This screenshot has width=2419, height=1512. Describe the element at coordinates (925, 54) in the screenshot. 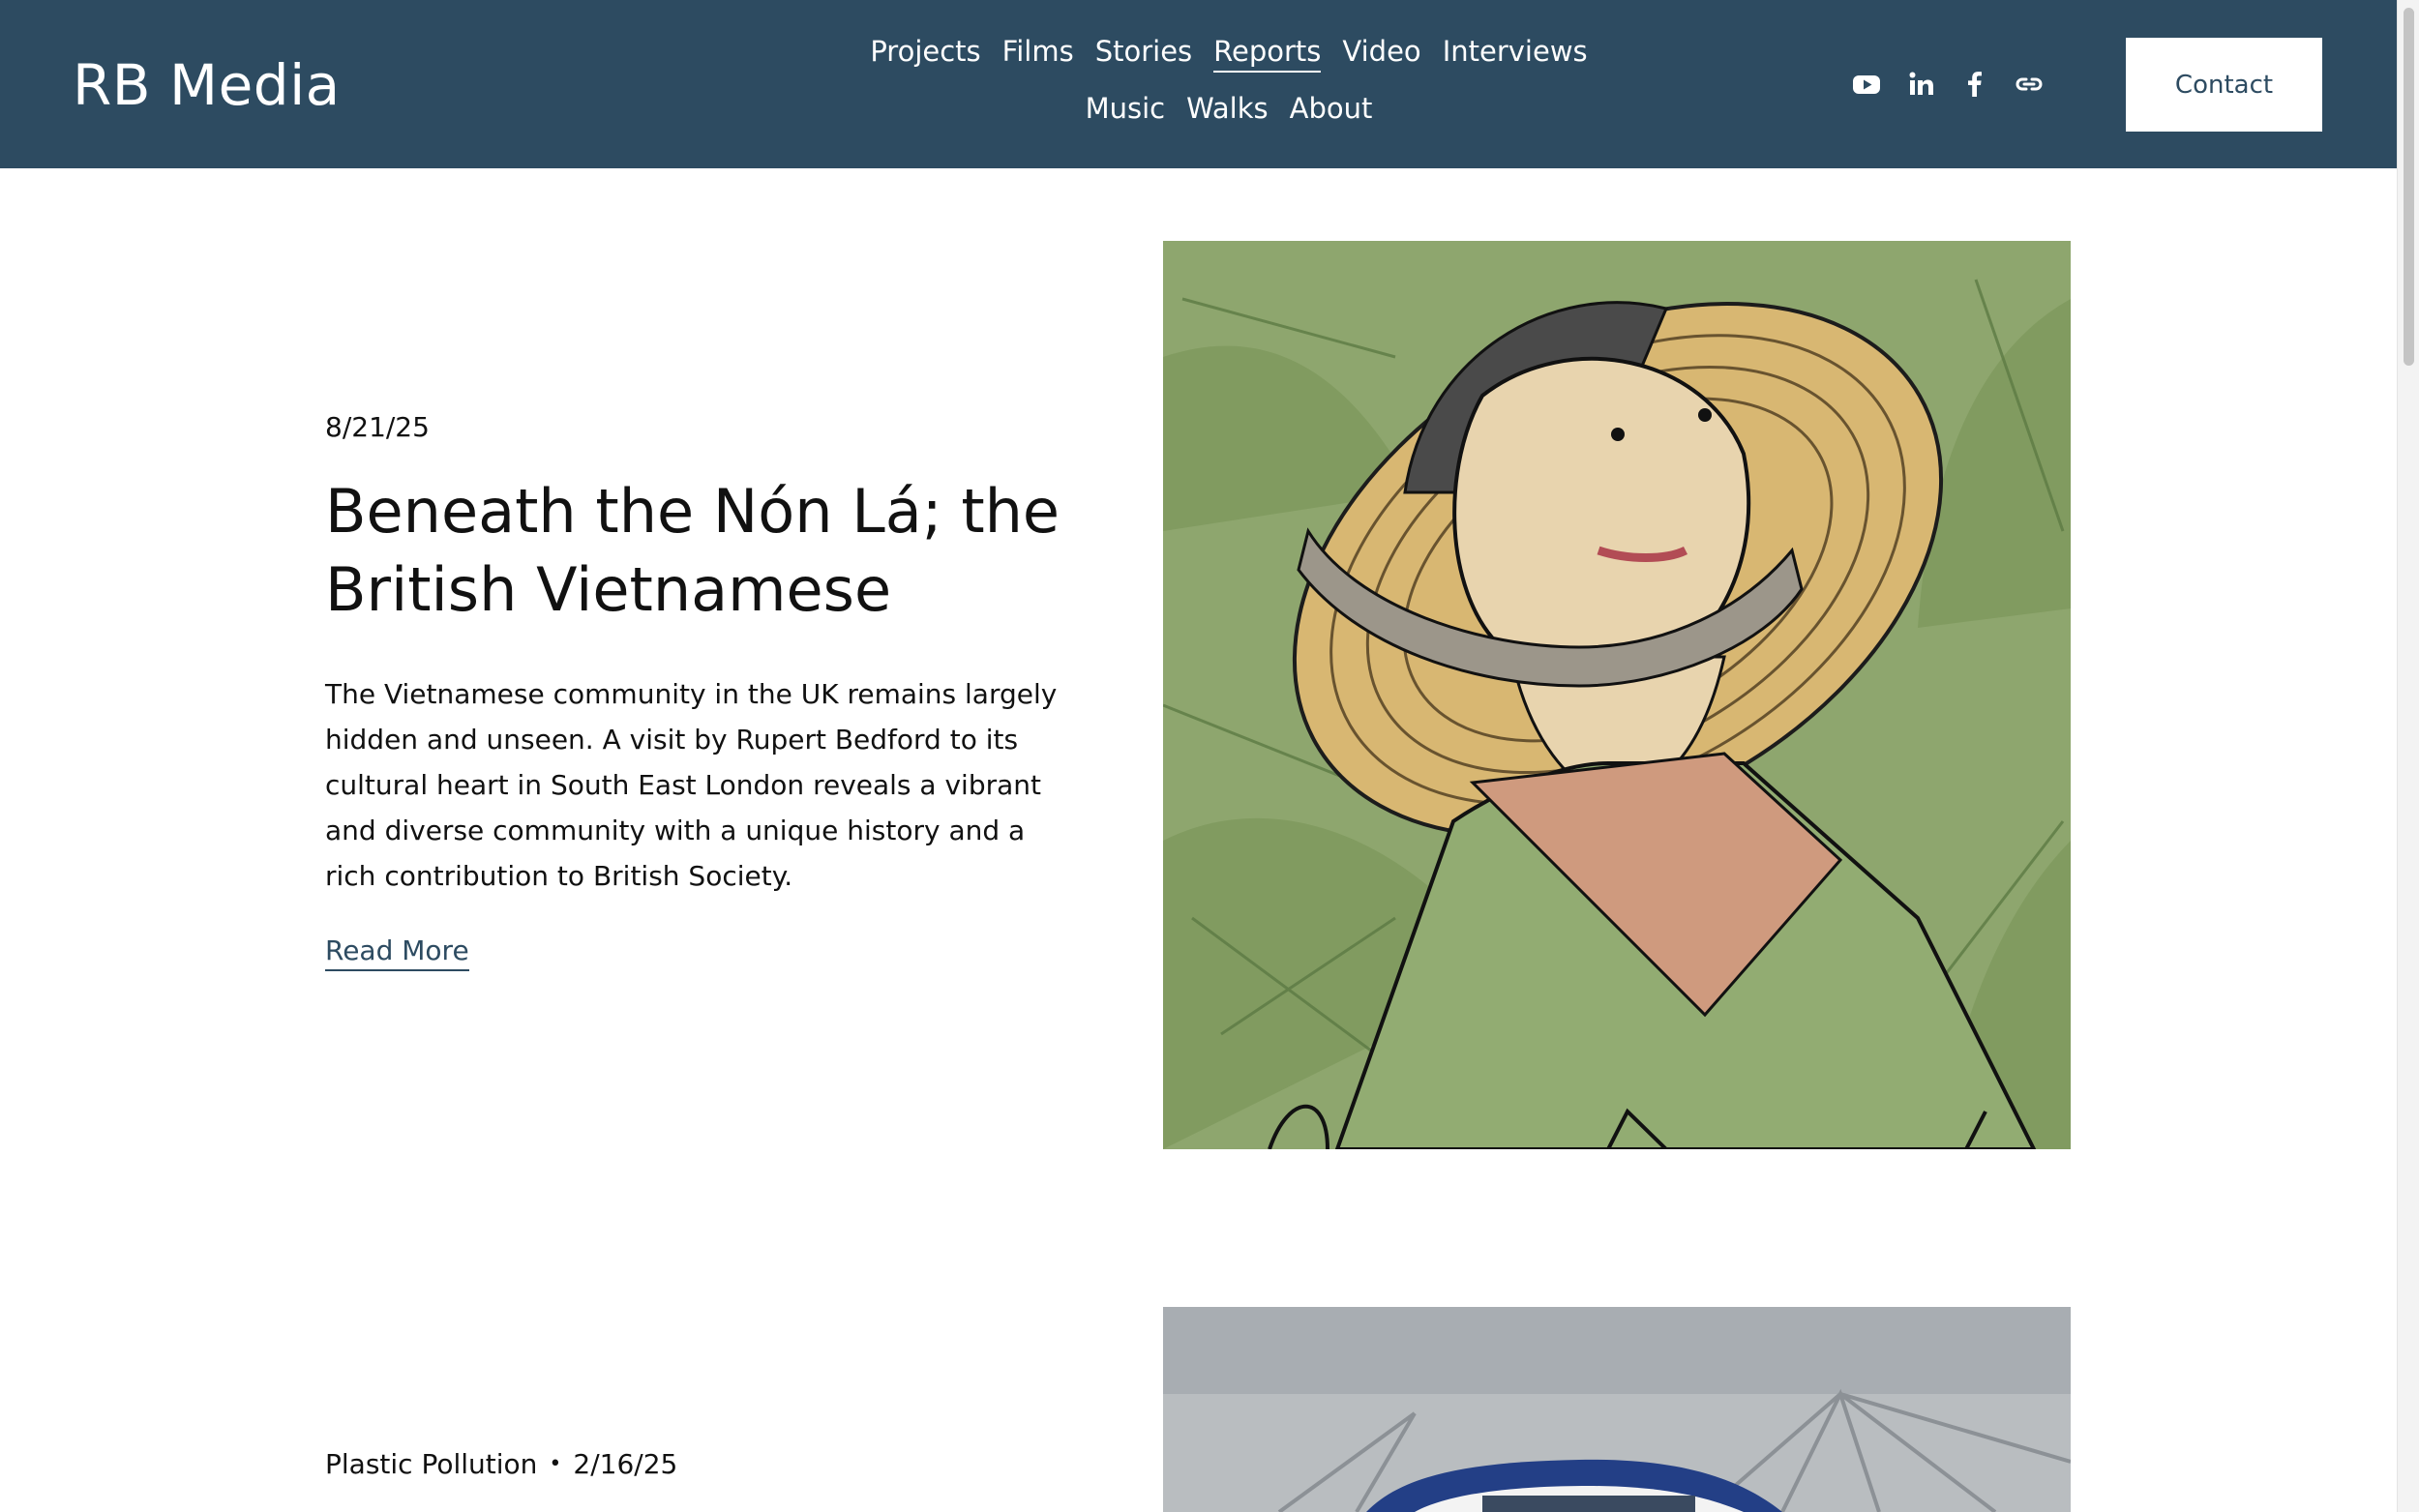

I see `nav-item-projects: Projects` at that location.